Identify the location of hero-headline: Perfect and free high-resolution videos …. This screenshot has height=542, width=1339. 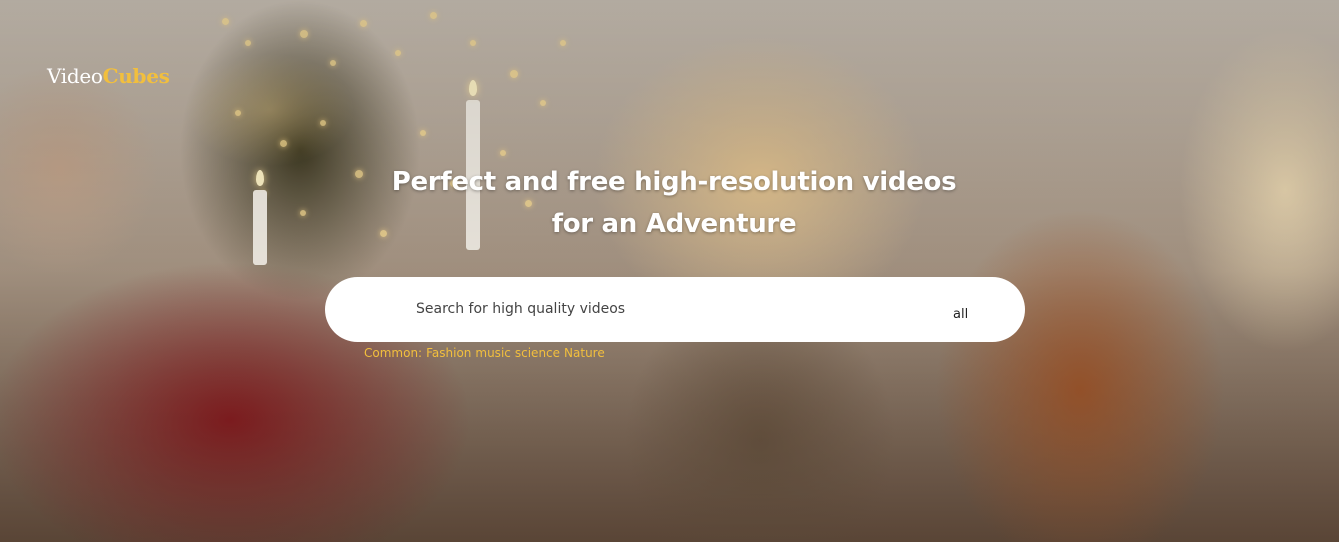
(674, 203).